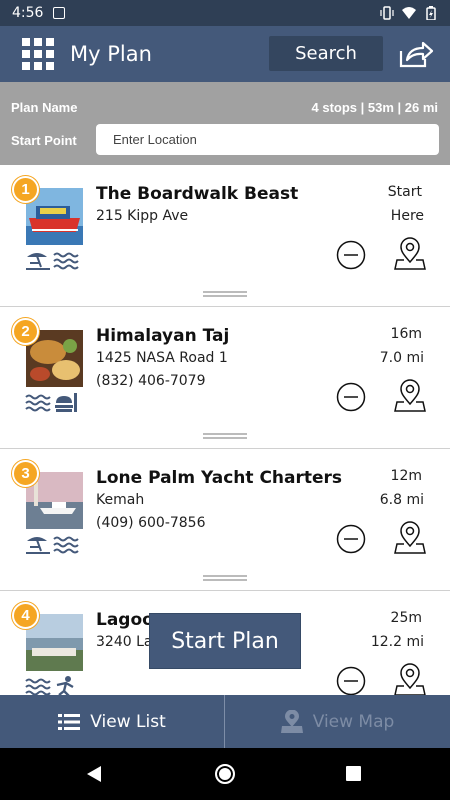 This screenshot has width=450, height=800. What do you see at coordinates (225, 13) in the screenshot?
I see `status-bar: 4:56` at bounding box center [225, 13].